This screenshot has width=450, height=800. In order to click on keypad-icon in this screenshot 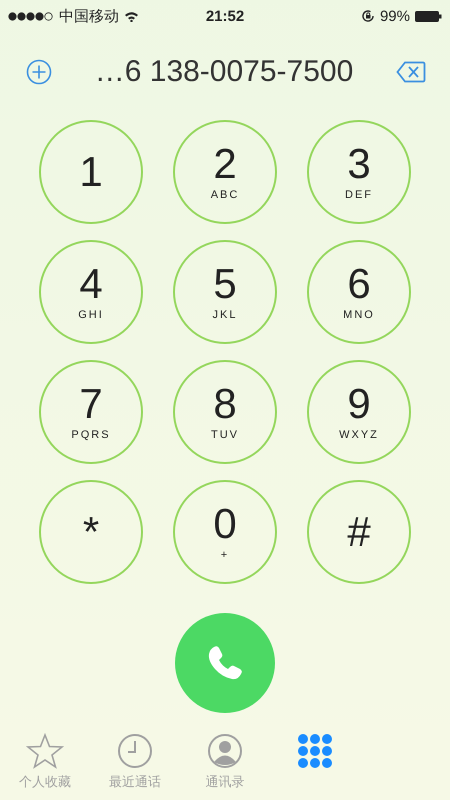, I will do `click(315, 751)`.